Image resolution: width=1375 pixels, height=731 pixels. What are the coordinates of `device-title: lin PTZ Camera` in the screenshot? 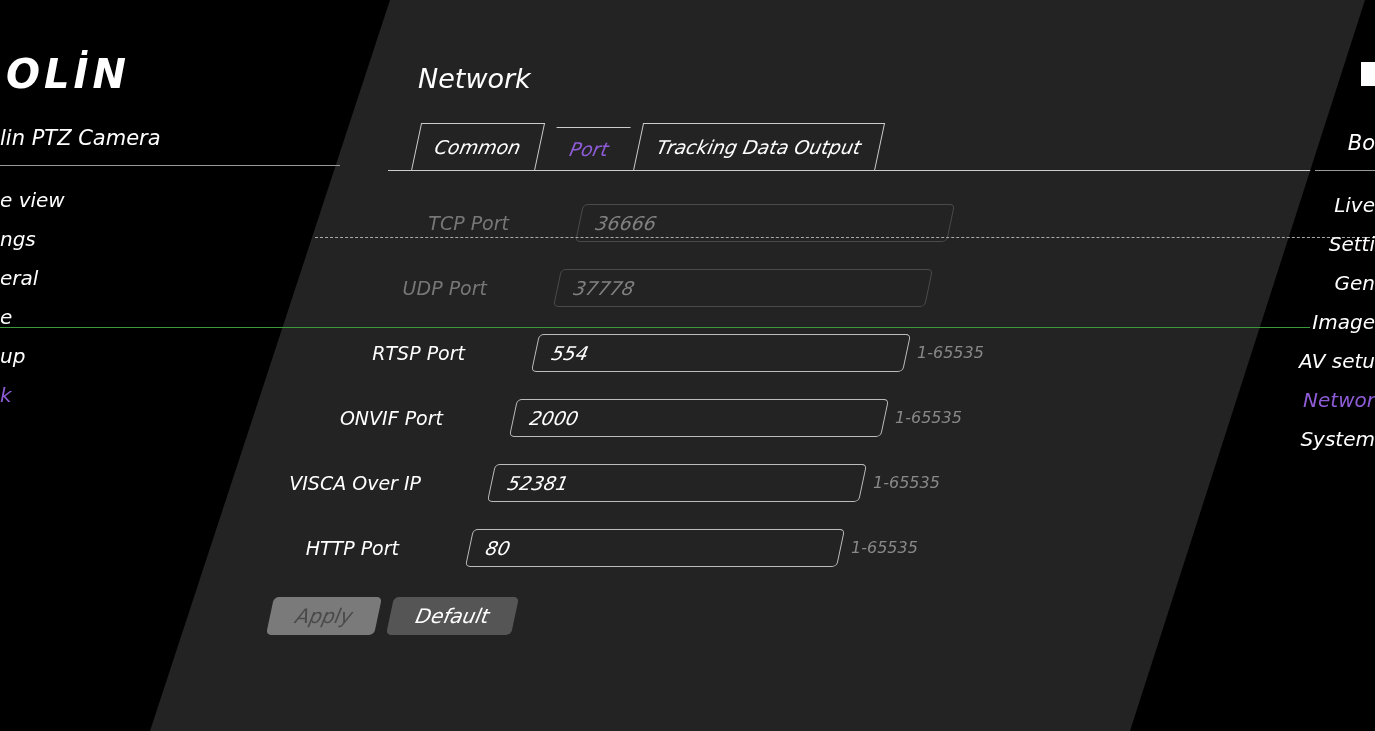 It's located at (81, 138).